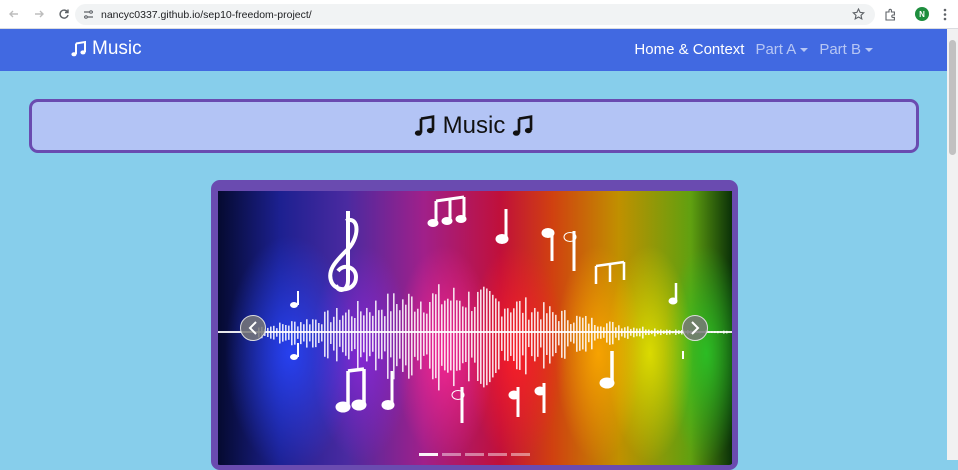 The width and height of the screenshot is (958, 470). Describe the element at coordinates (14, 14) in the screenshot. I see `back-button` at that location.